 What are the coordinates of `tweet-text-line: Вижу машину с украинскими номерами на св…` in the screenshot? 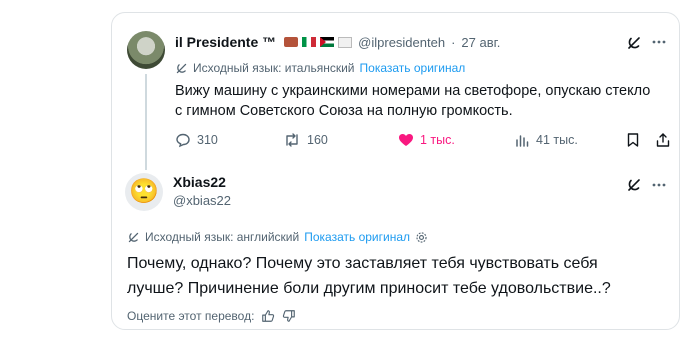 It's located at (413, 91).